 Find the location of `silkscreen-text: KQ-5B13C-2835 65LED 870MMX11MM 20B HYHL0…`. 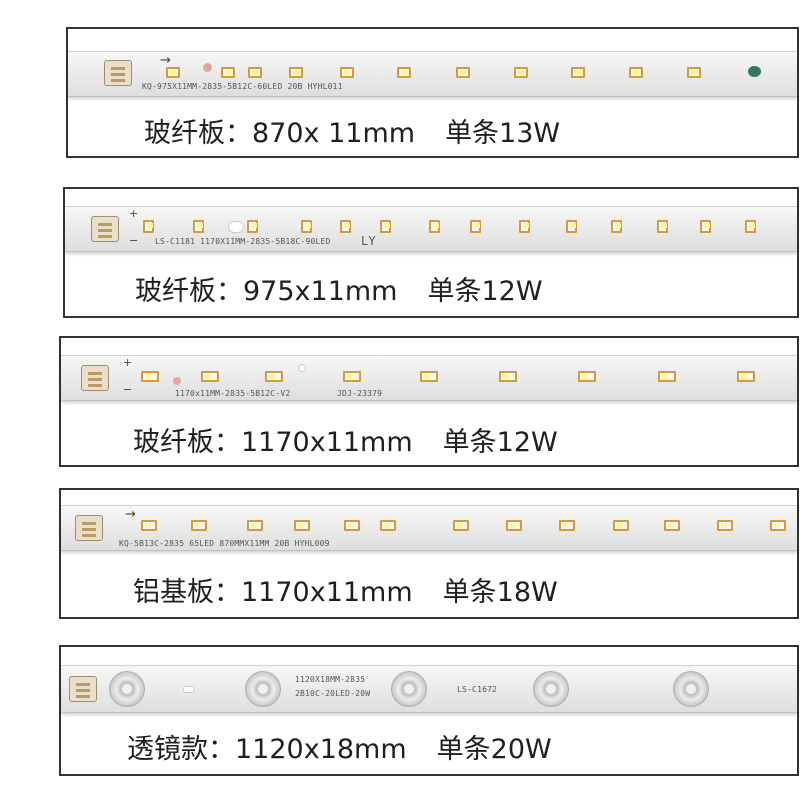

silkscreen-text: KQ-5B13C-2835 65LED 870MMX11MM 20B HYHL0… is located at coordinates (224, 543).